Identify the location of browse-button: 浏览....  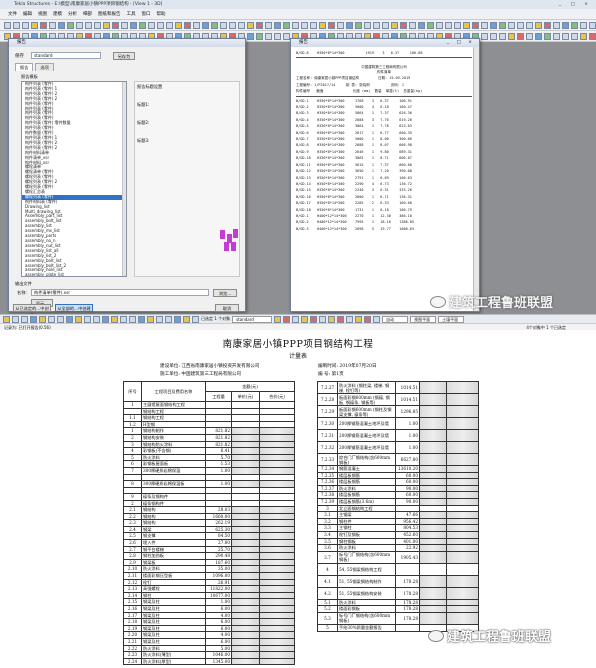
(225, 293).